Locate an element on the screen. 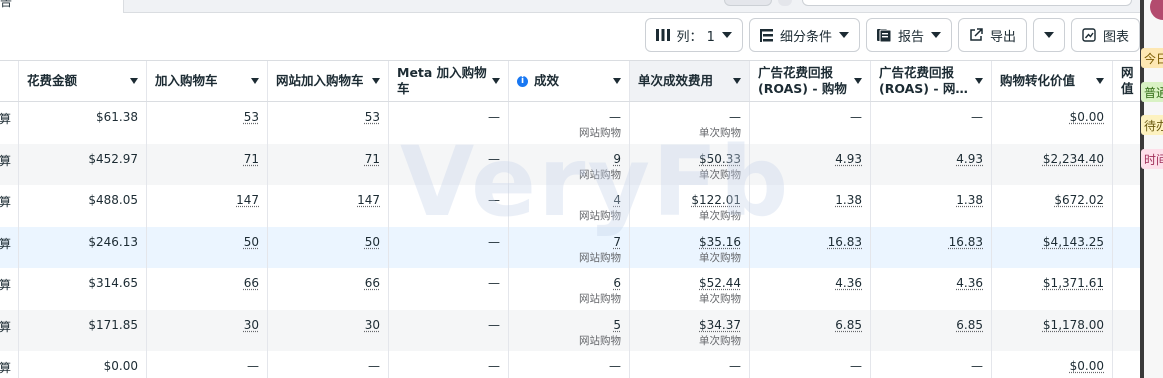 The width and height of the screenshot is (1163, 378). cell-roas-purchase-value: 4.93 is located at coordinates (848, 159).